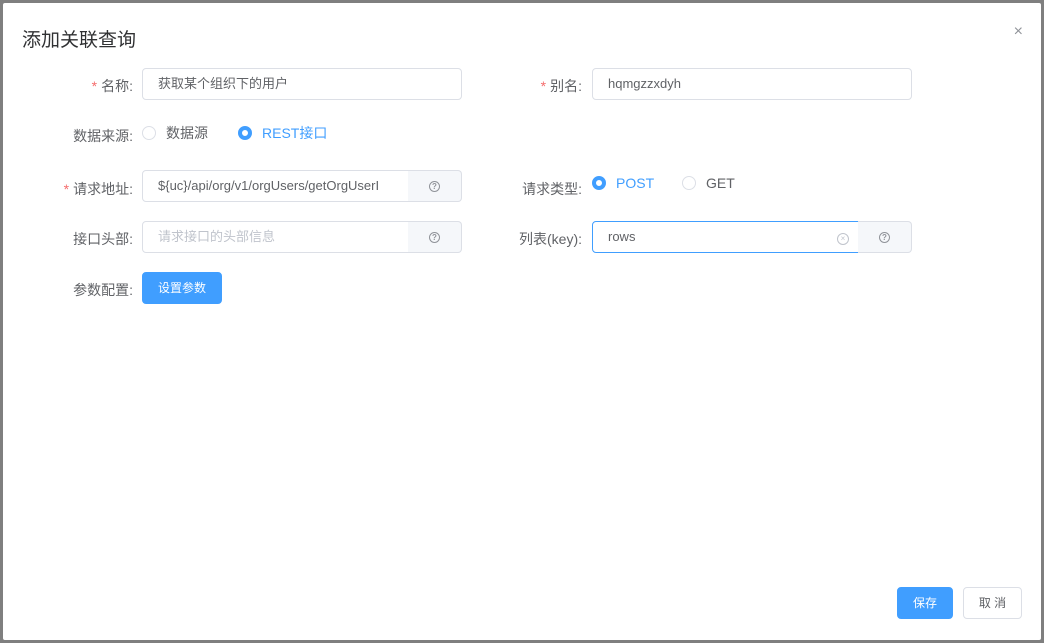 Image resolution: width=1044 pixels, height=643 pixels. I want to click on radio-get: GET, so click(708, 183).